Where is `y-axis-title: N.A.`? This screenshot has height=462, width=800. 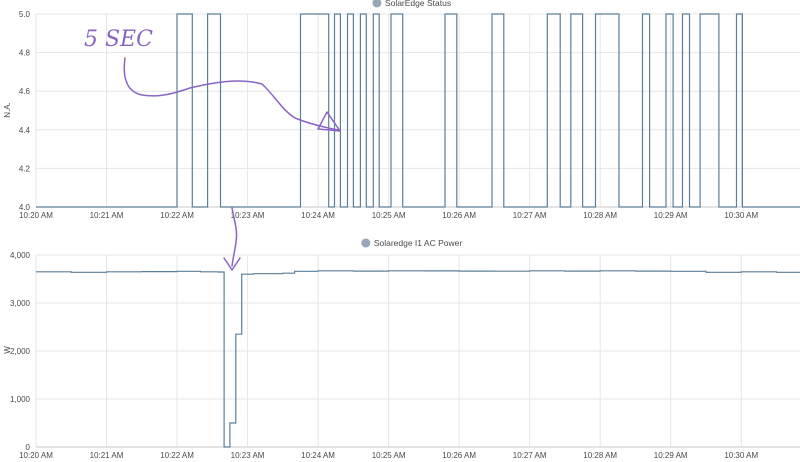
y-axis-title: N.A. is located at coordinates (7, 110).